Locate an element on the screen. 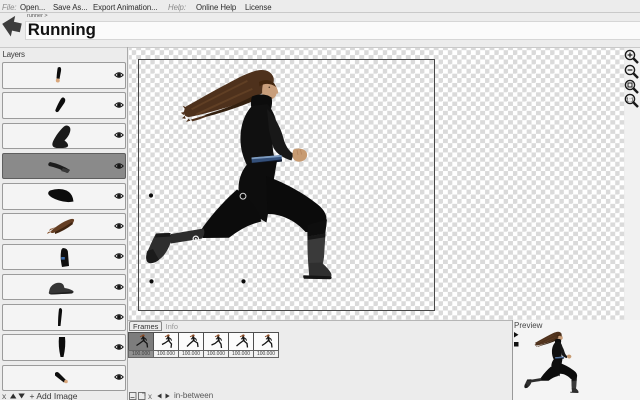 This screenshot has width=640, height=400. svg-text: x is located at coordinates (150, 396).